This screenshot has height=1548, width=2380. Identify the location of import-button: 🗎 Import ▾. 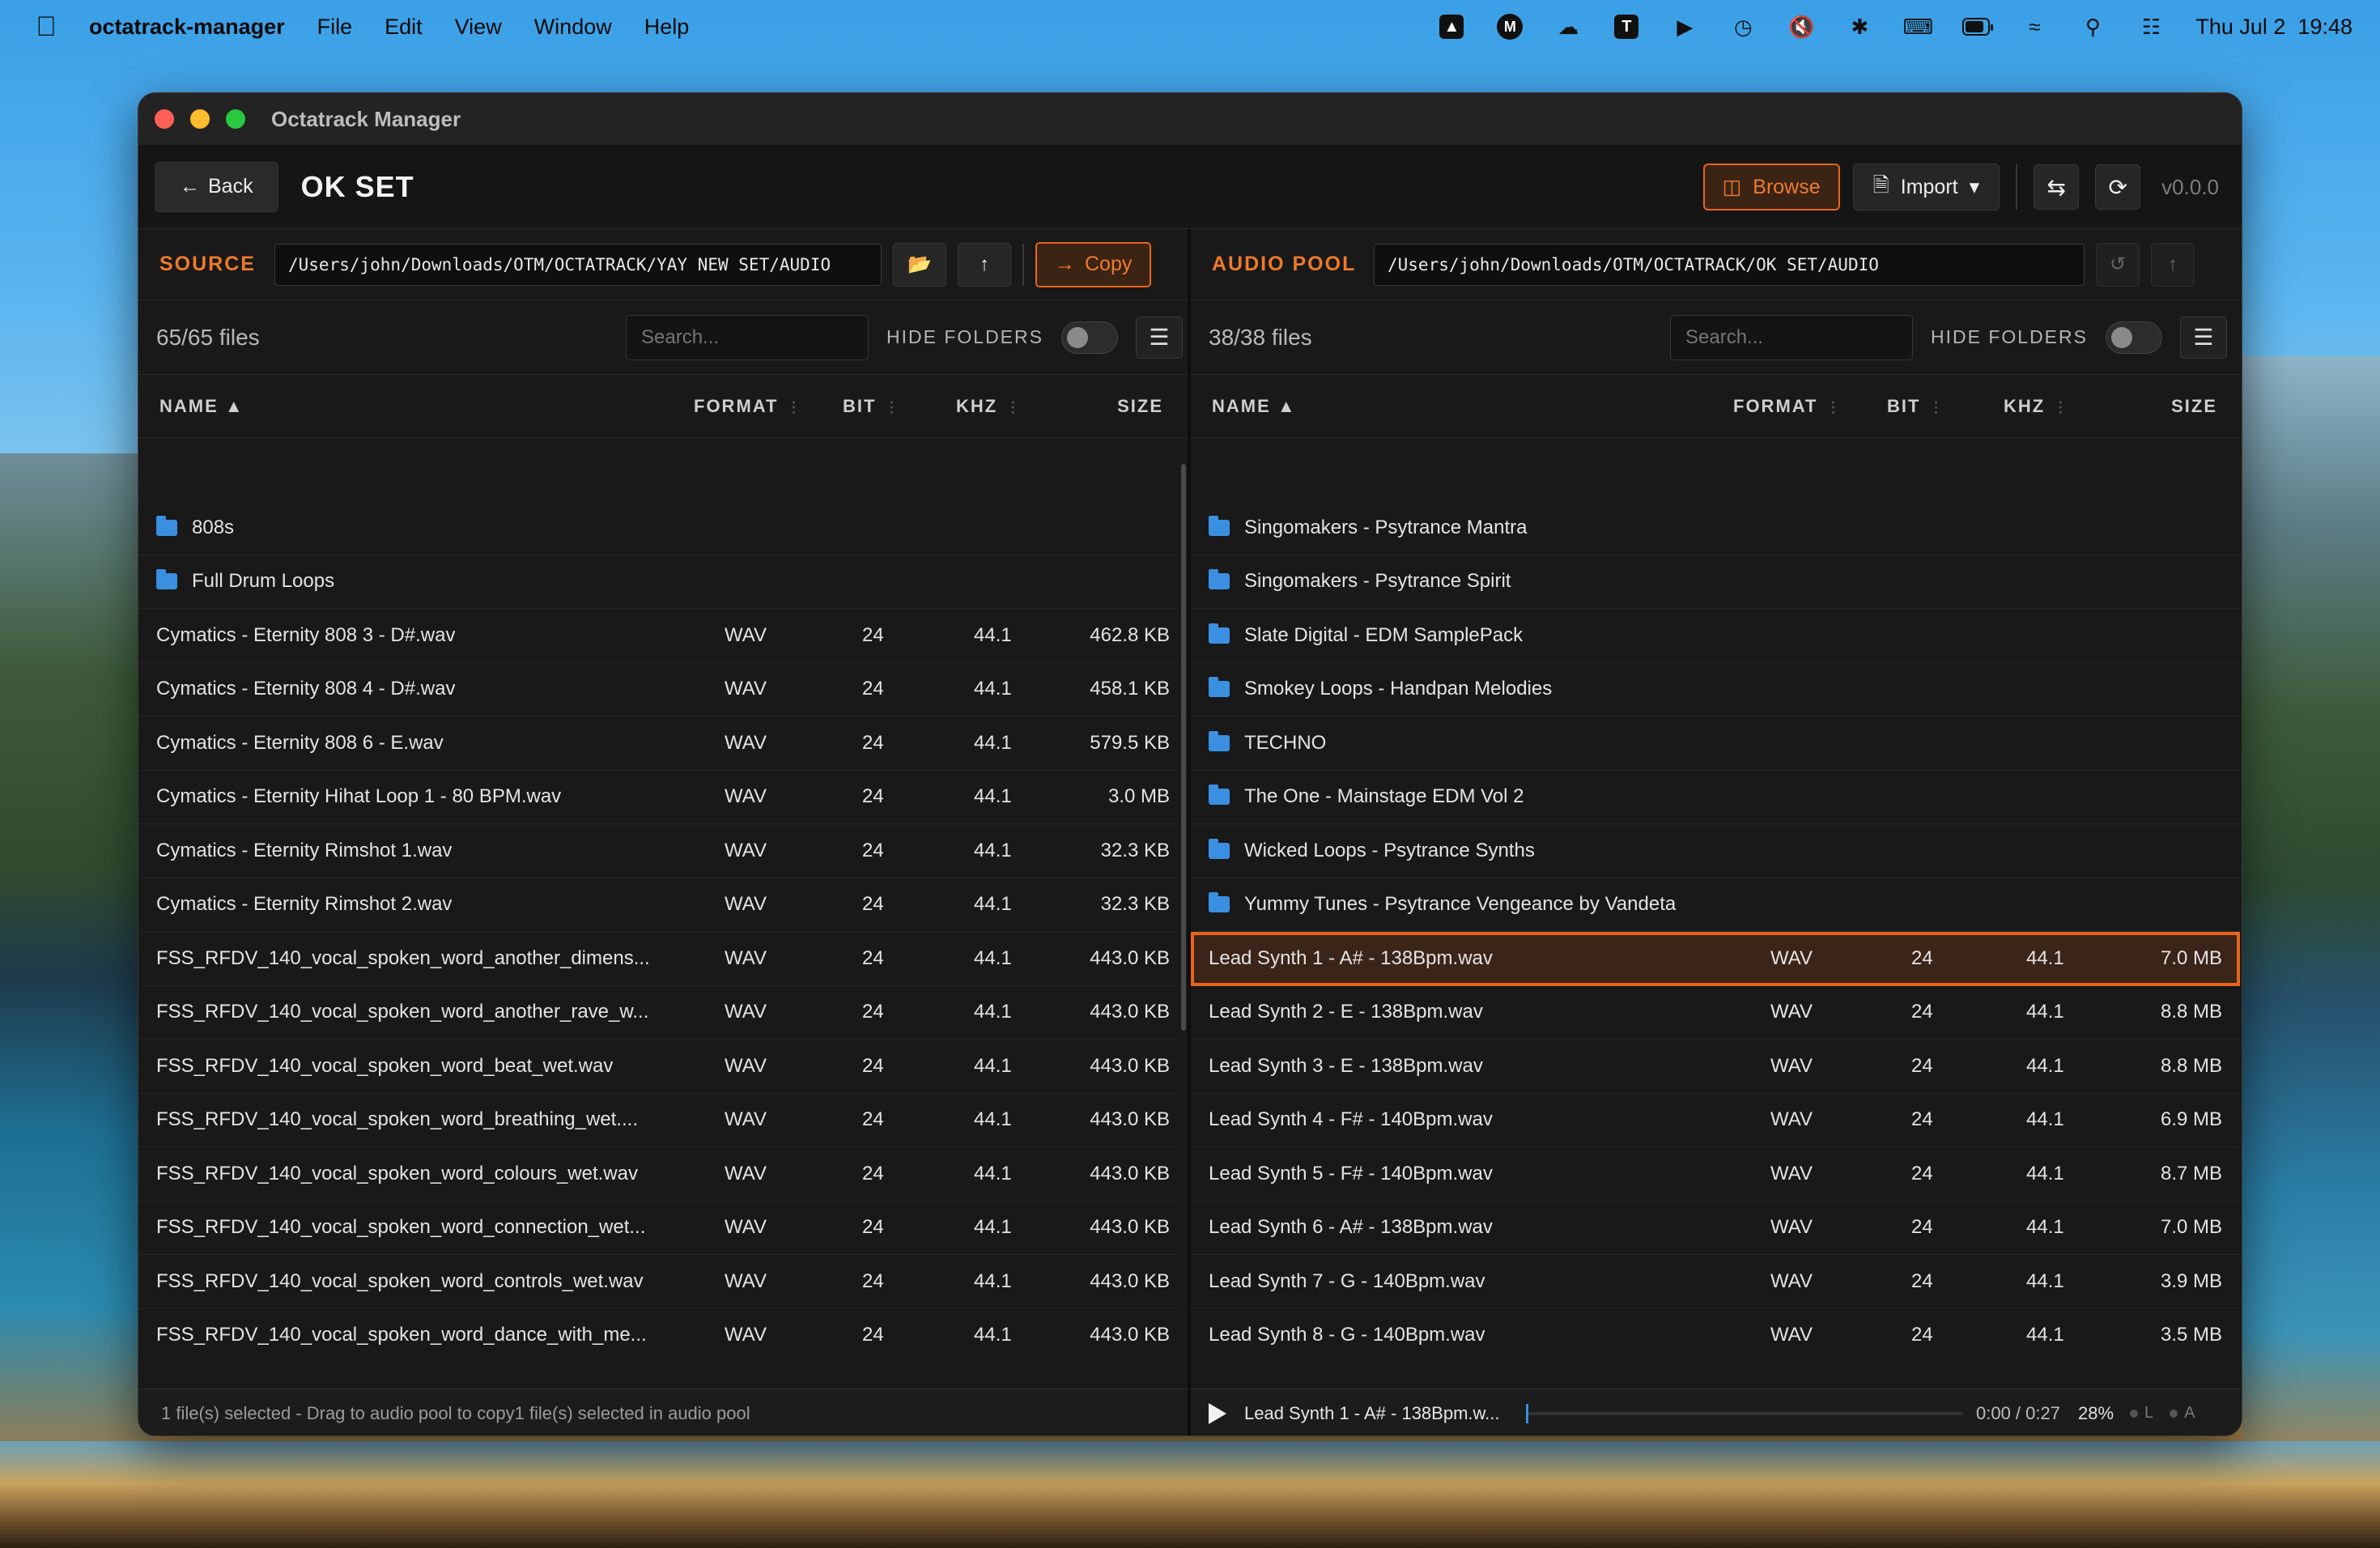
(1926, 187).